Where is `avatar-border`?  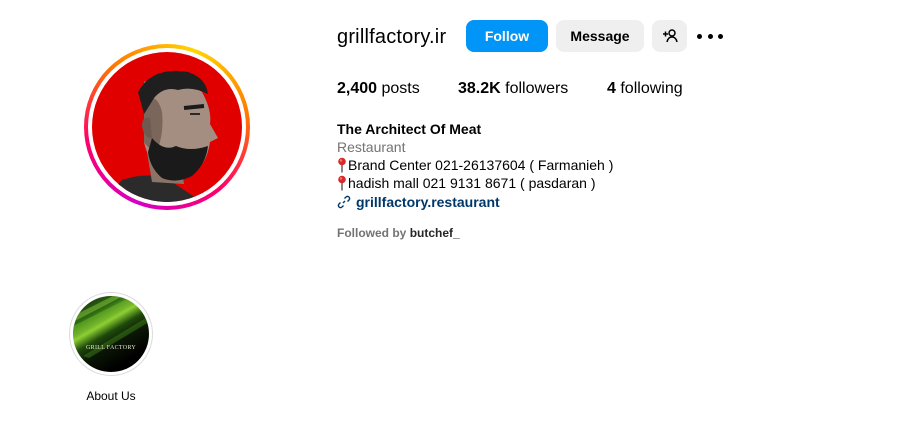
avatar-border is located at coordinates (167, 127).